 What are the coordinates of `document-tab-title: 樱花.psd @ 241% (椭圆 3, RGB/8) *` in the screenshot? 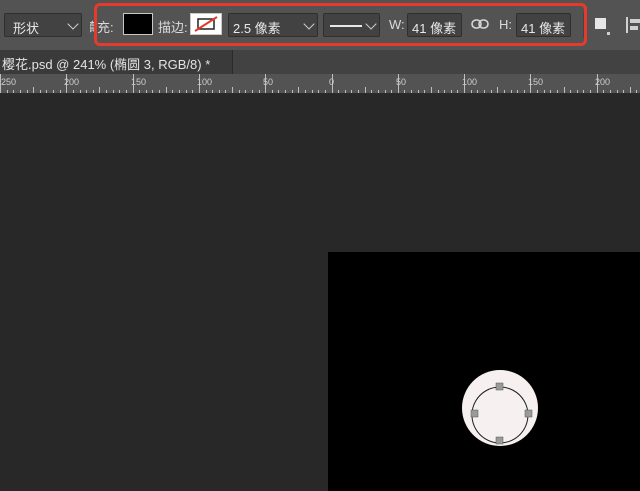 It's located at (106, 64).